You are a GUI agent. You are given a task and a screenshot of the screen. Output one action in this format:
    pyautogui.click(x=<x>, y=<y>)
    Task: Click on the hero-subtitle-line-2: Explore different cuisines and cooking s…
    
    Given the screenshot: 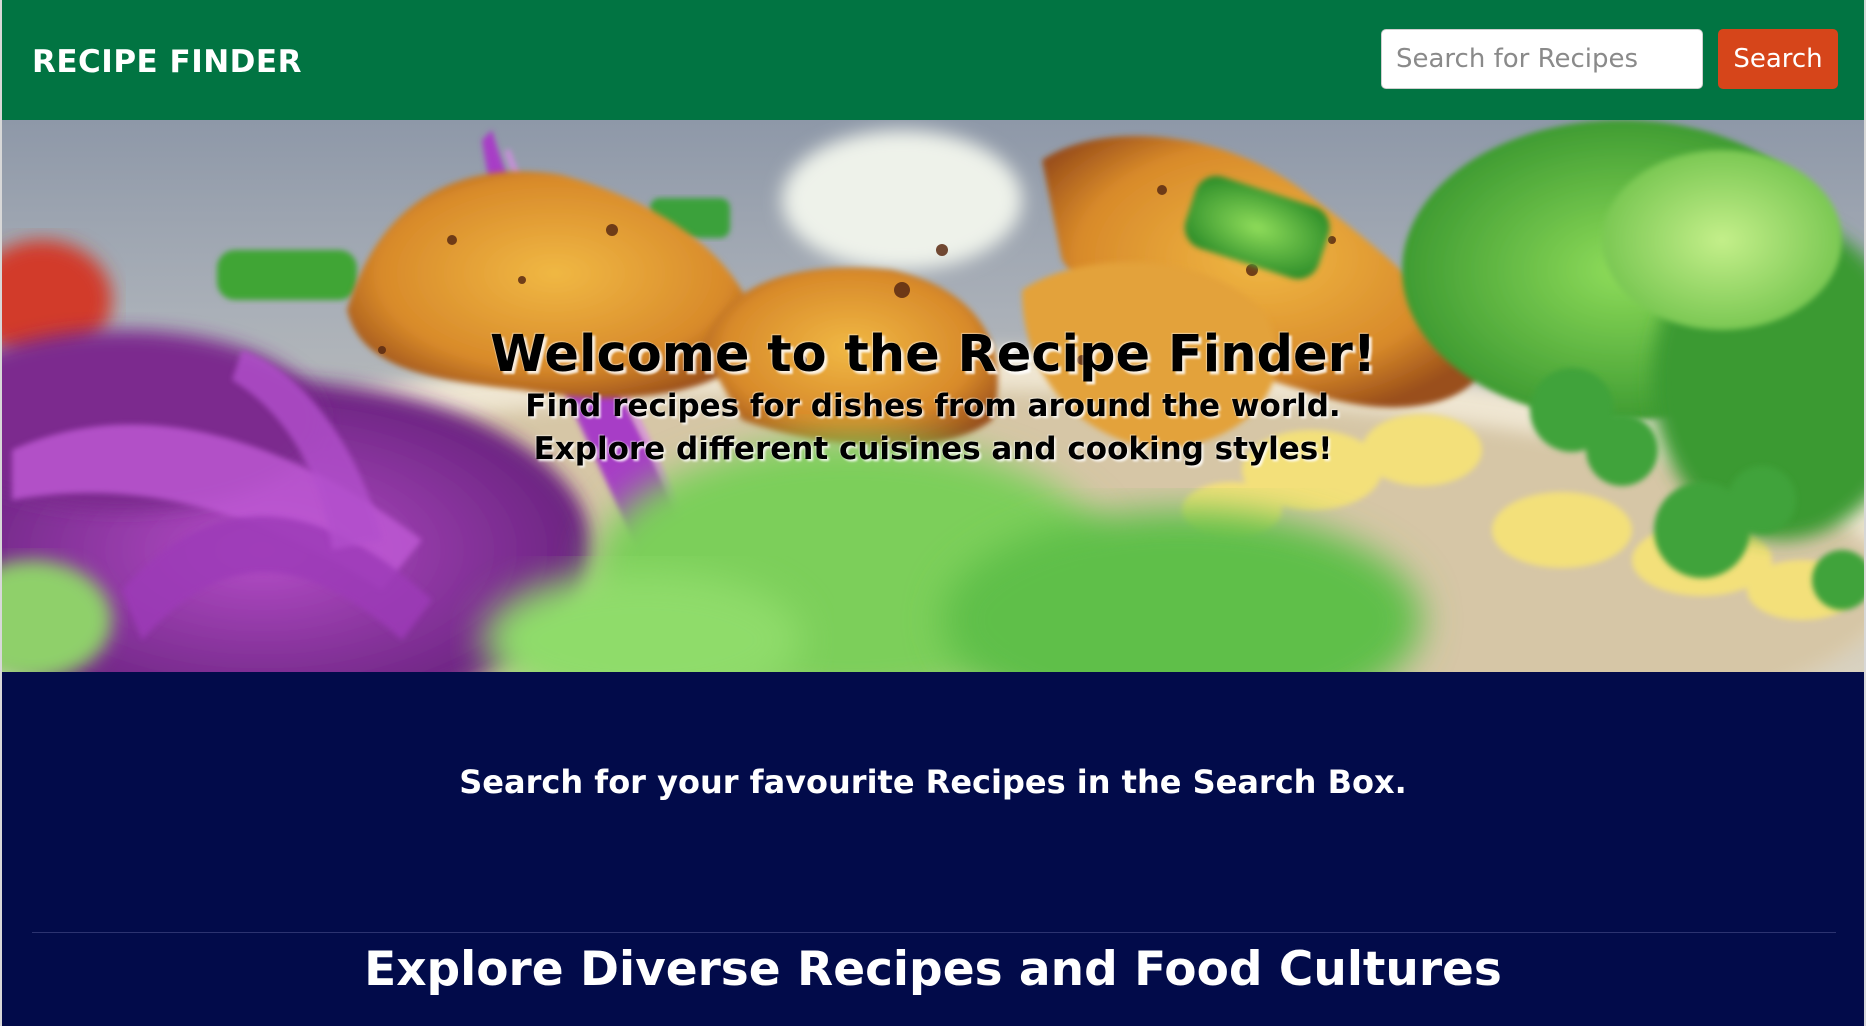 What is the action you would take?
    pyautogui.click(x=933, y=449)
    